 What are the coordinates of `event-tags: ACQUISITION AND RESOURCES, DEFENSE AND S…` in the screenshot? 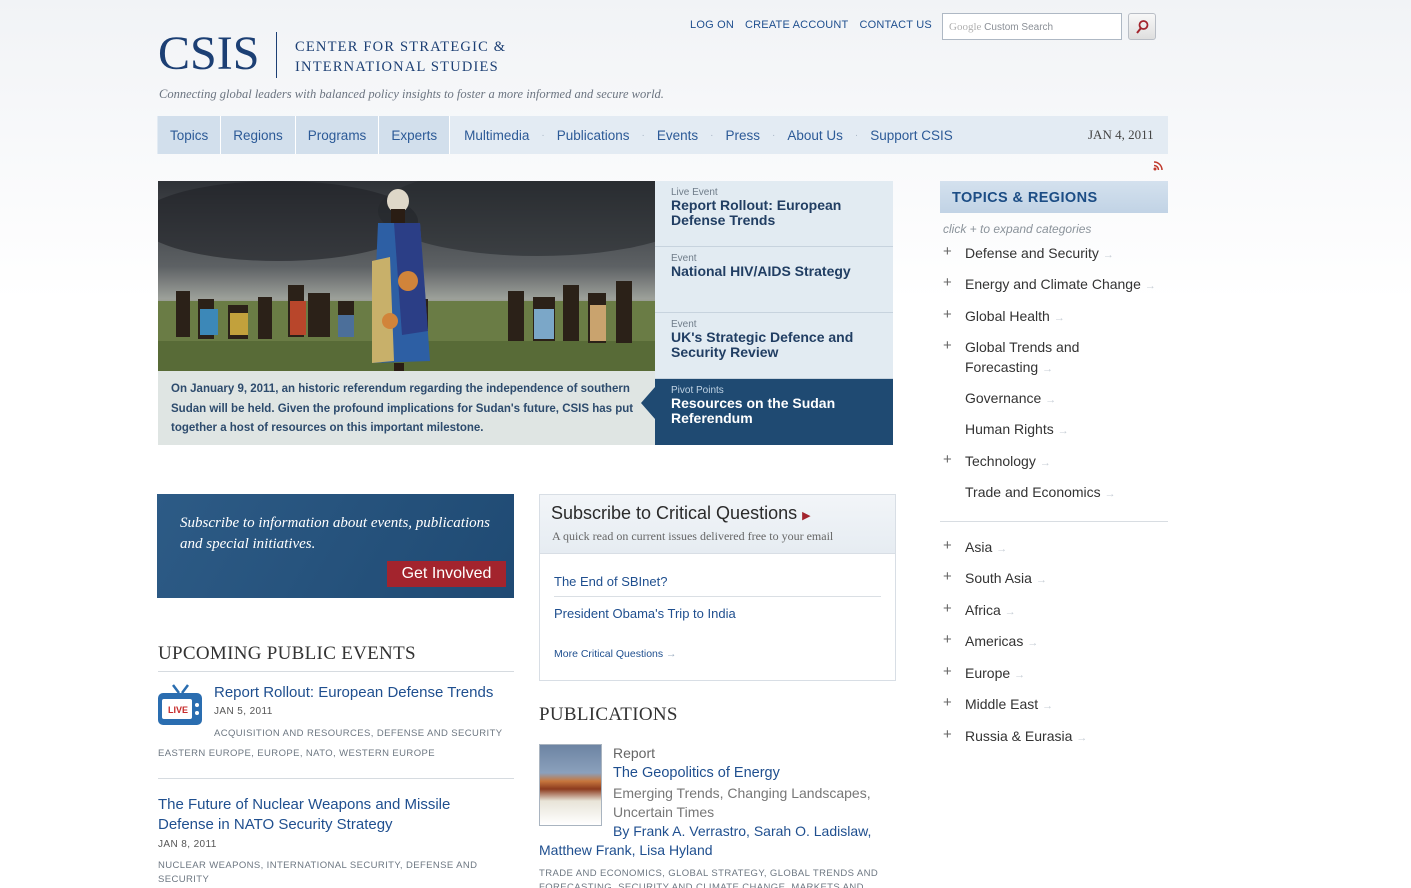 It's located at (358, 734).